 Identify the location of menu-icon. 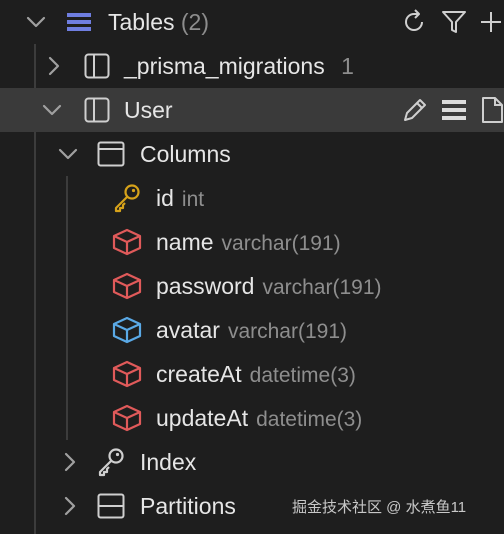
(454, 110).